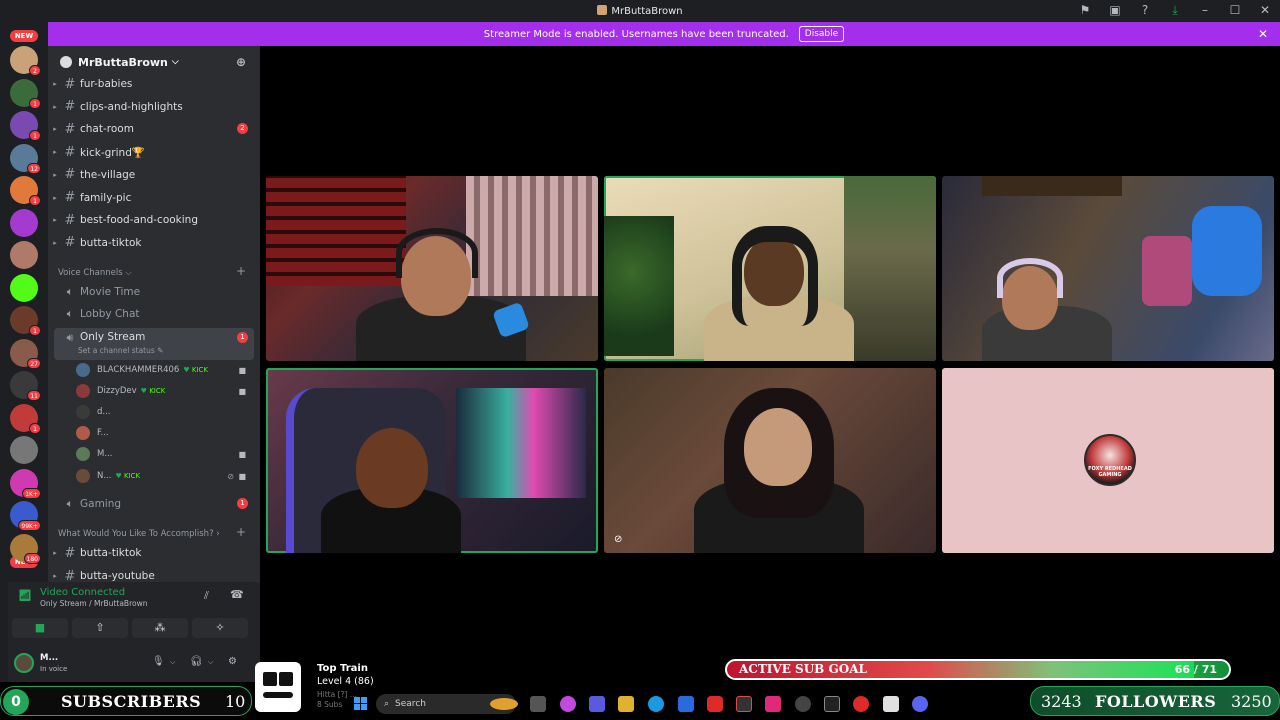 Image resolution: width=1280 pixels, height=720 pixels. Describe the element at coordinates (861, 704) in the screenshot. I see `app-red-icon` at that location.